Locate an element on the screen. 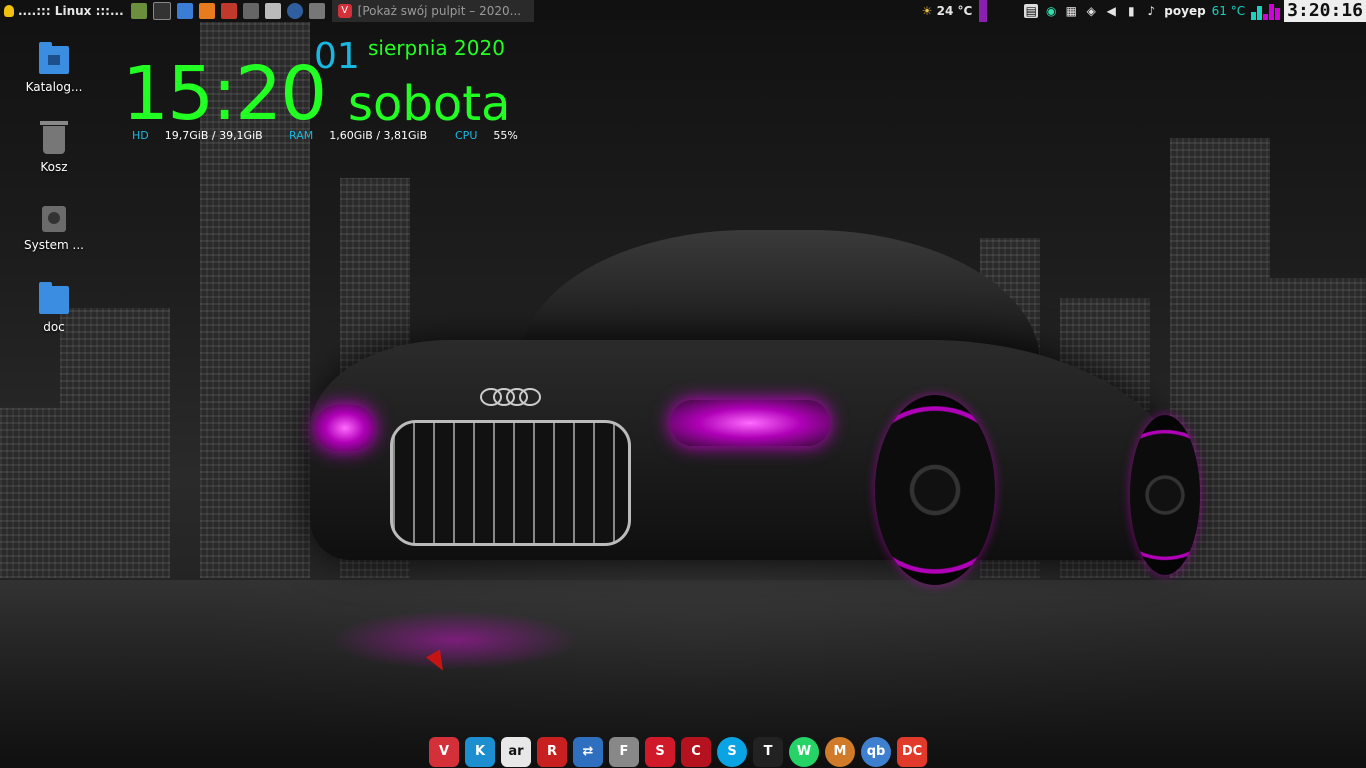 The height and width of the screenshot is (768, 1366). username: poyep is located at coordinates (1184, 11).